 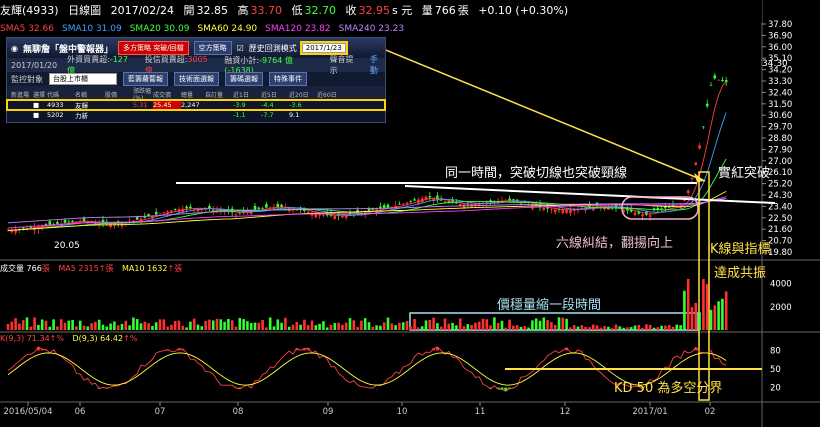 What do you see at coordinates (345, 65) in the screenshot?
I see `sound-toggle: 聲音提示` at bounding box center [345, 65].